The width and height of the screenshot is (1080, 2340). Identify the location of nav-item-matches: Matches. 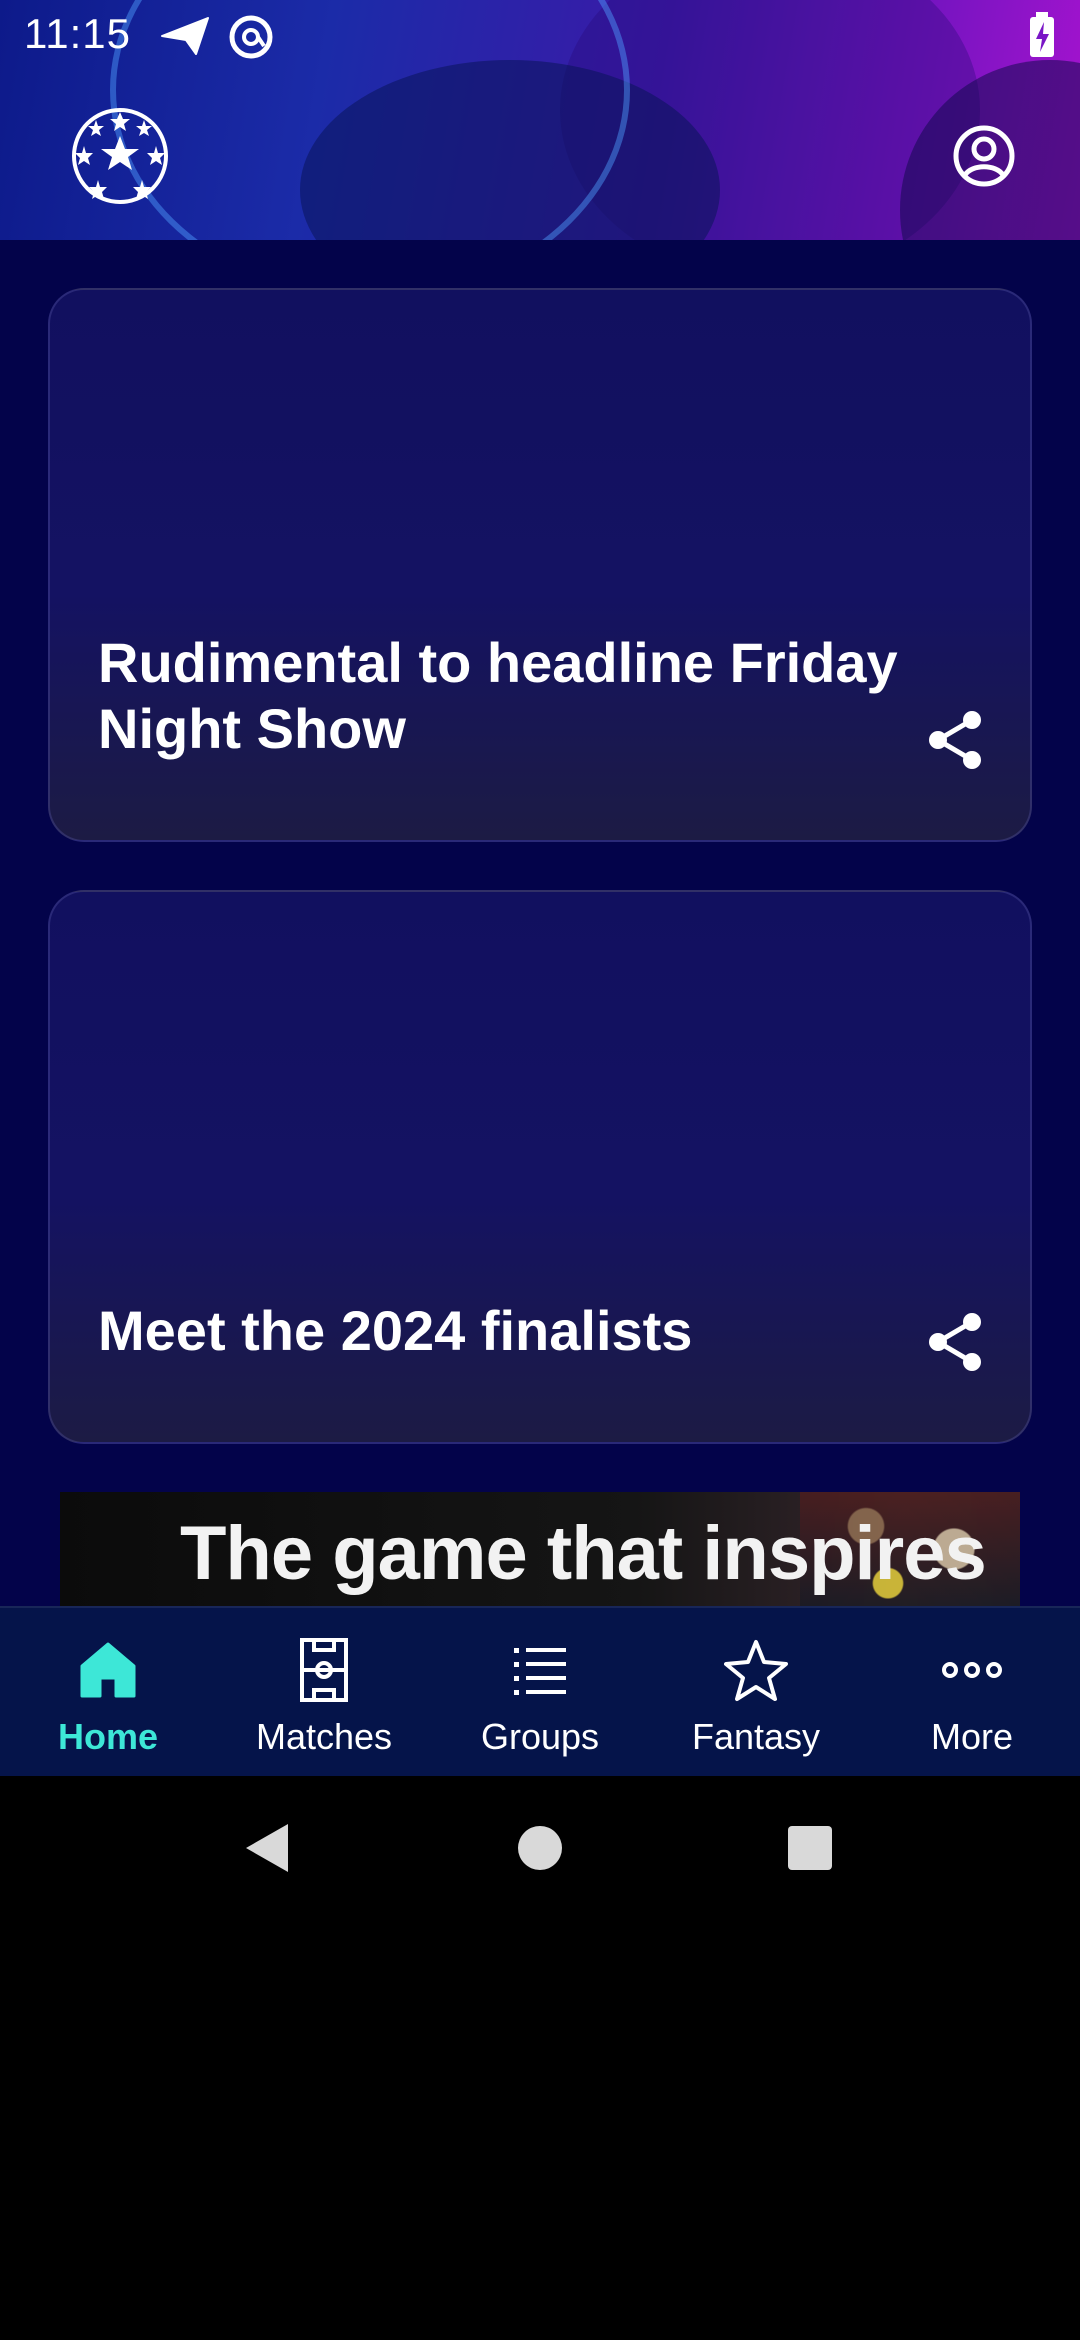
(324, 1692).